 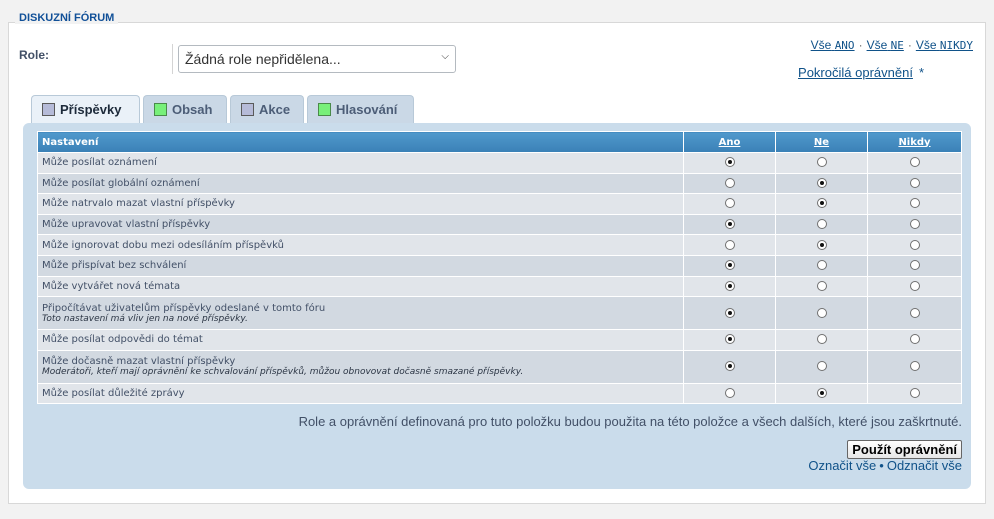 What do you see at coordinates (360, 142) in the screenshot?
I see `column-header-setting: Nastavení` at bounding box center [360, 142].